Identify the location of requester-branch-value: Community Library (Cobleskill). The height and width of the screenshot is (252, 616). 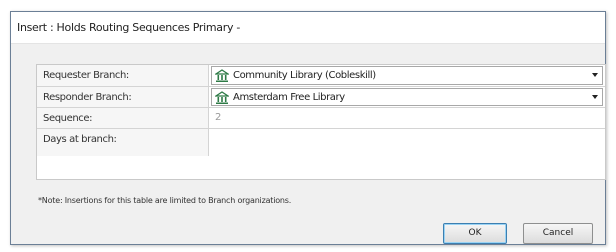
(304, 75).